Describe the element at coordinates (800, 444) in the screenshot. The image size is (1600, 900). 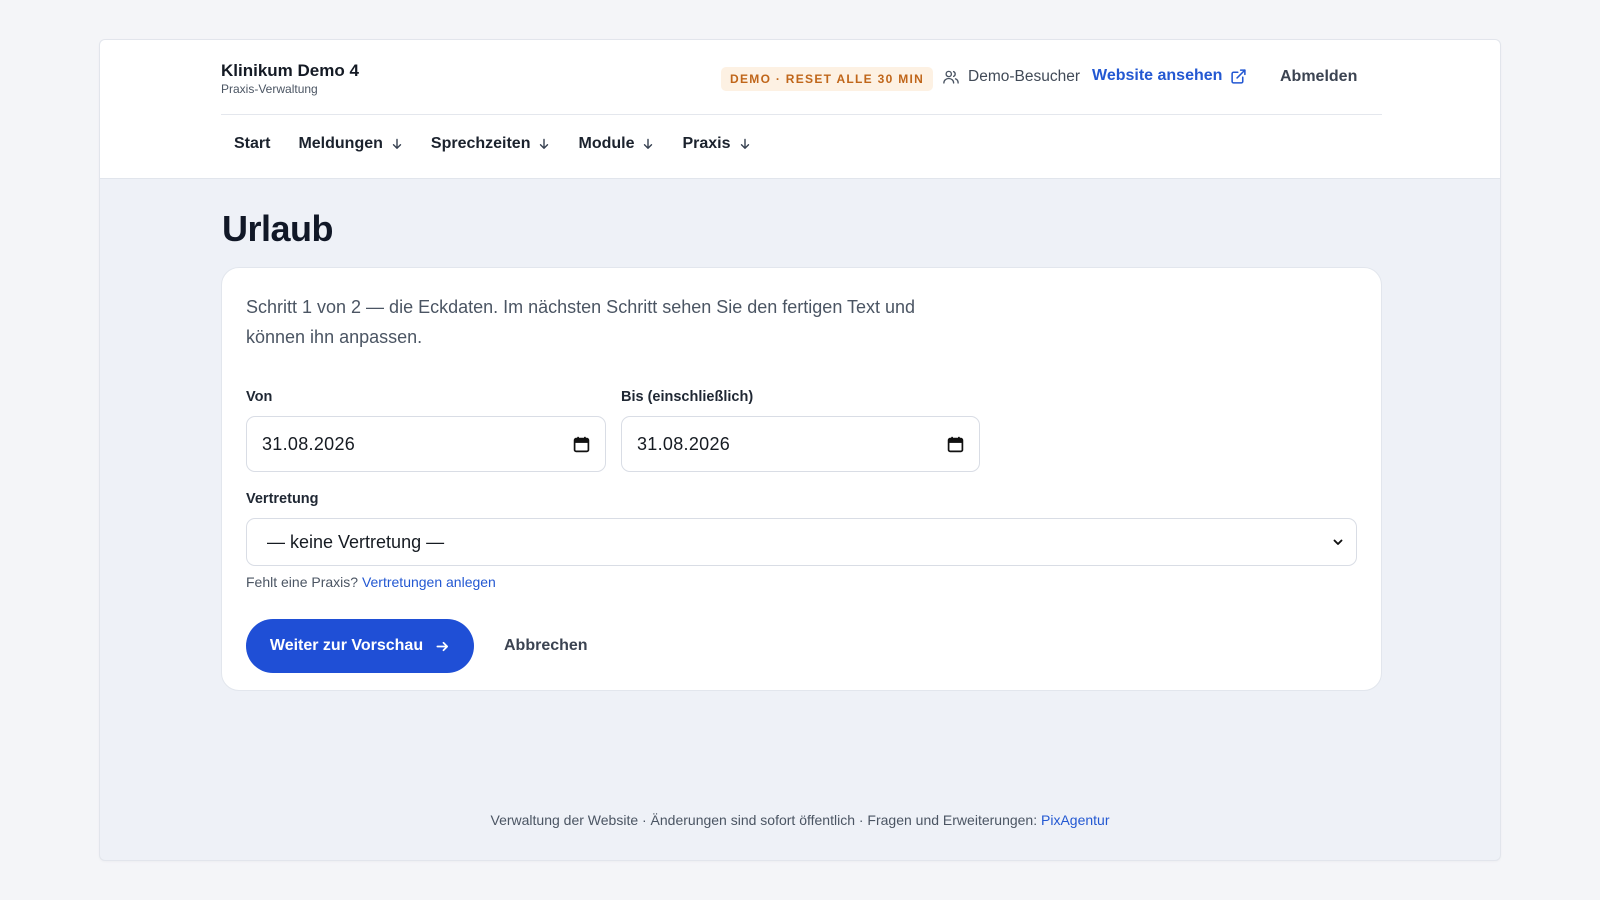
I see `to-date-input: 31.08.2026` at that location.